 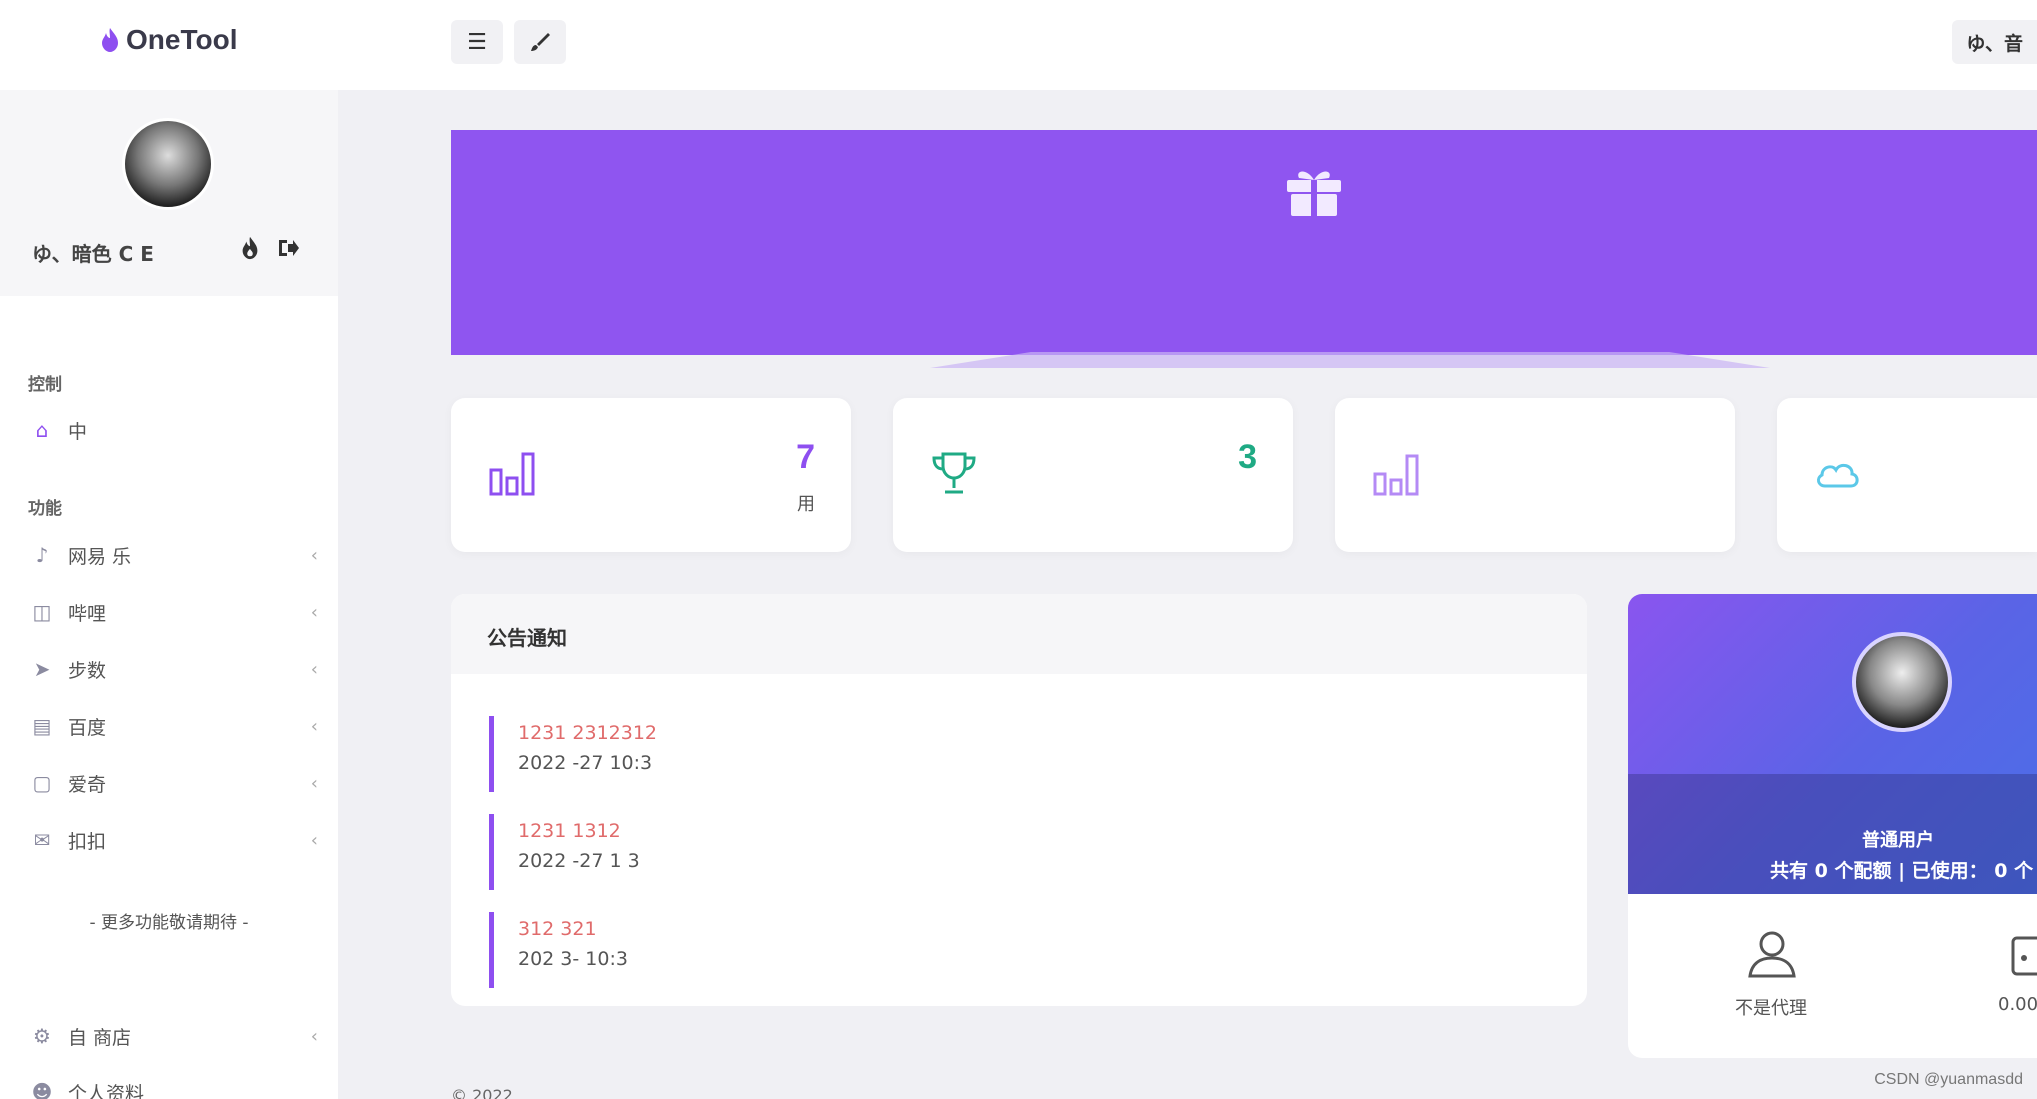 I want to click on brand-name: OneTool, so click(x=182, y=39).